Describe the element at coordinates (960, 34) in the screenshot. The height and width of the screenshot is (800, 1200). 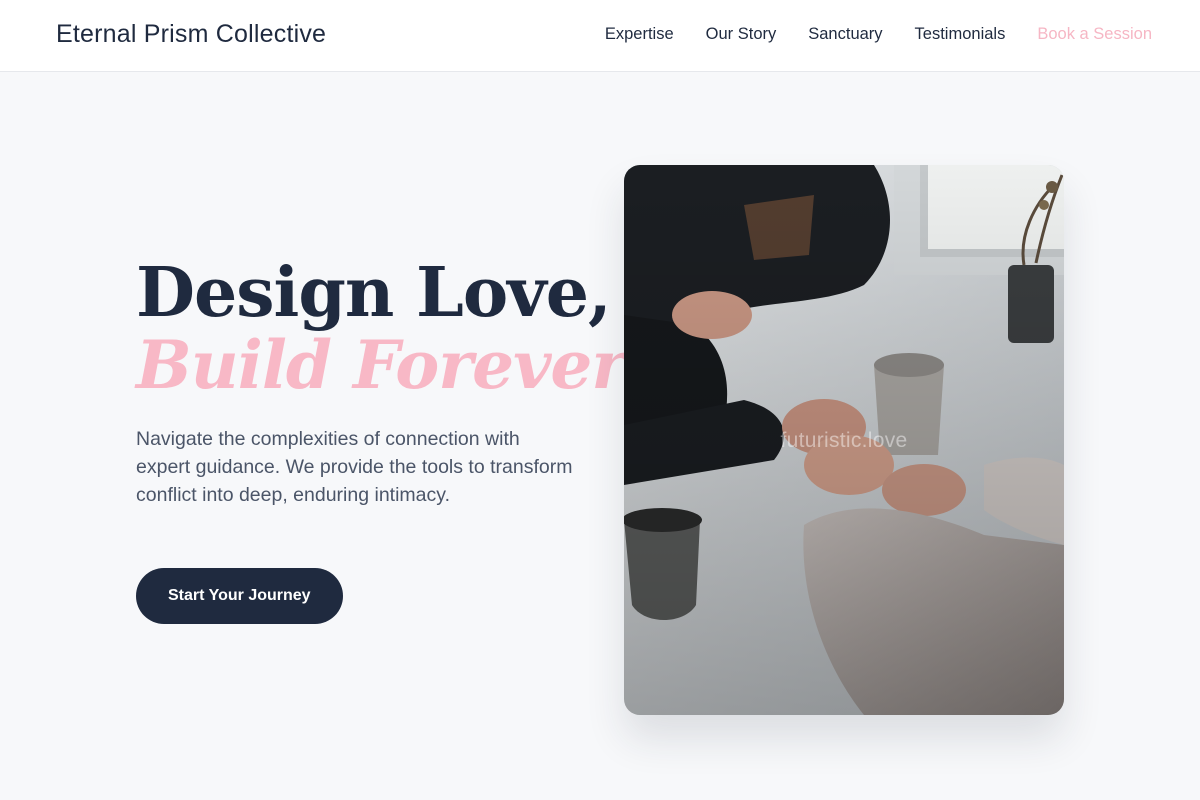
I see `nav-link-testimonials: Testimonials` at that location.